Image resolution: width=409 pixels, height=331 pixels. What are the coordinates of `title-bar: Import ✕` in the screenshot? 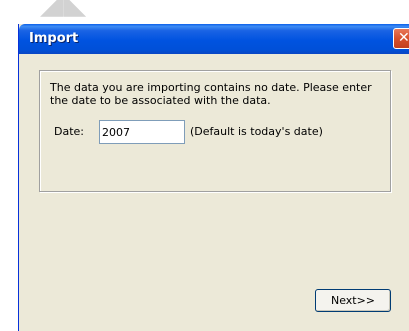 It's located at (214, 39).